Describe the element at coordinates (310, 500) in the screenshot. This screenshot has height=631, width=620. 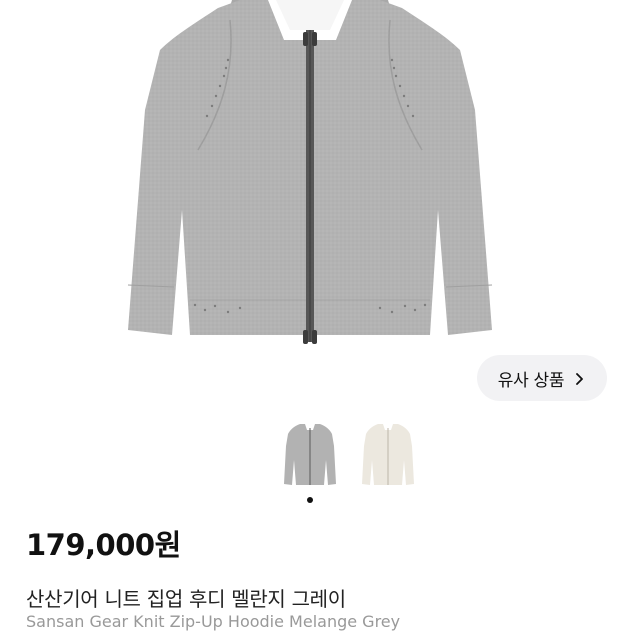
I see `carousel-indicator-dot` at that location.